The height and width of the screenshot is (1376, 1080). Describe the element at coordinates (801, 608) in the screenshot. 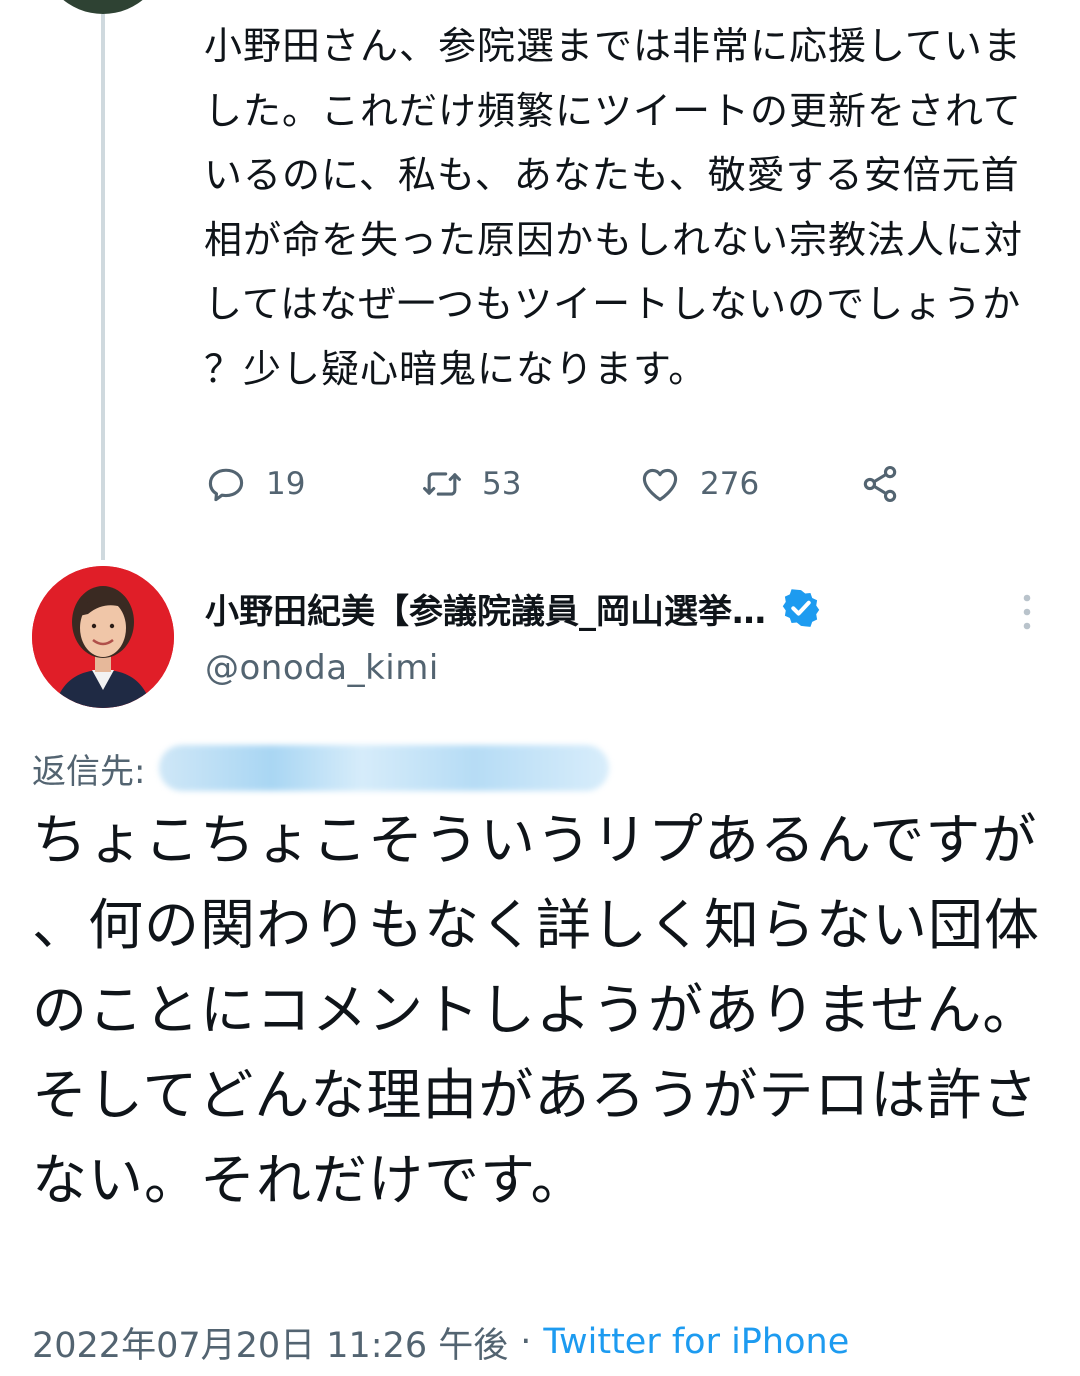

I see `verified-badge-icon` at that location.